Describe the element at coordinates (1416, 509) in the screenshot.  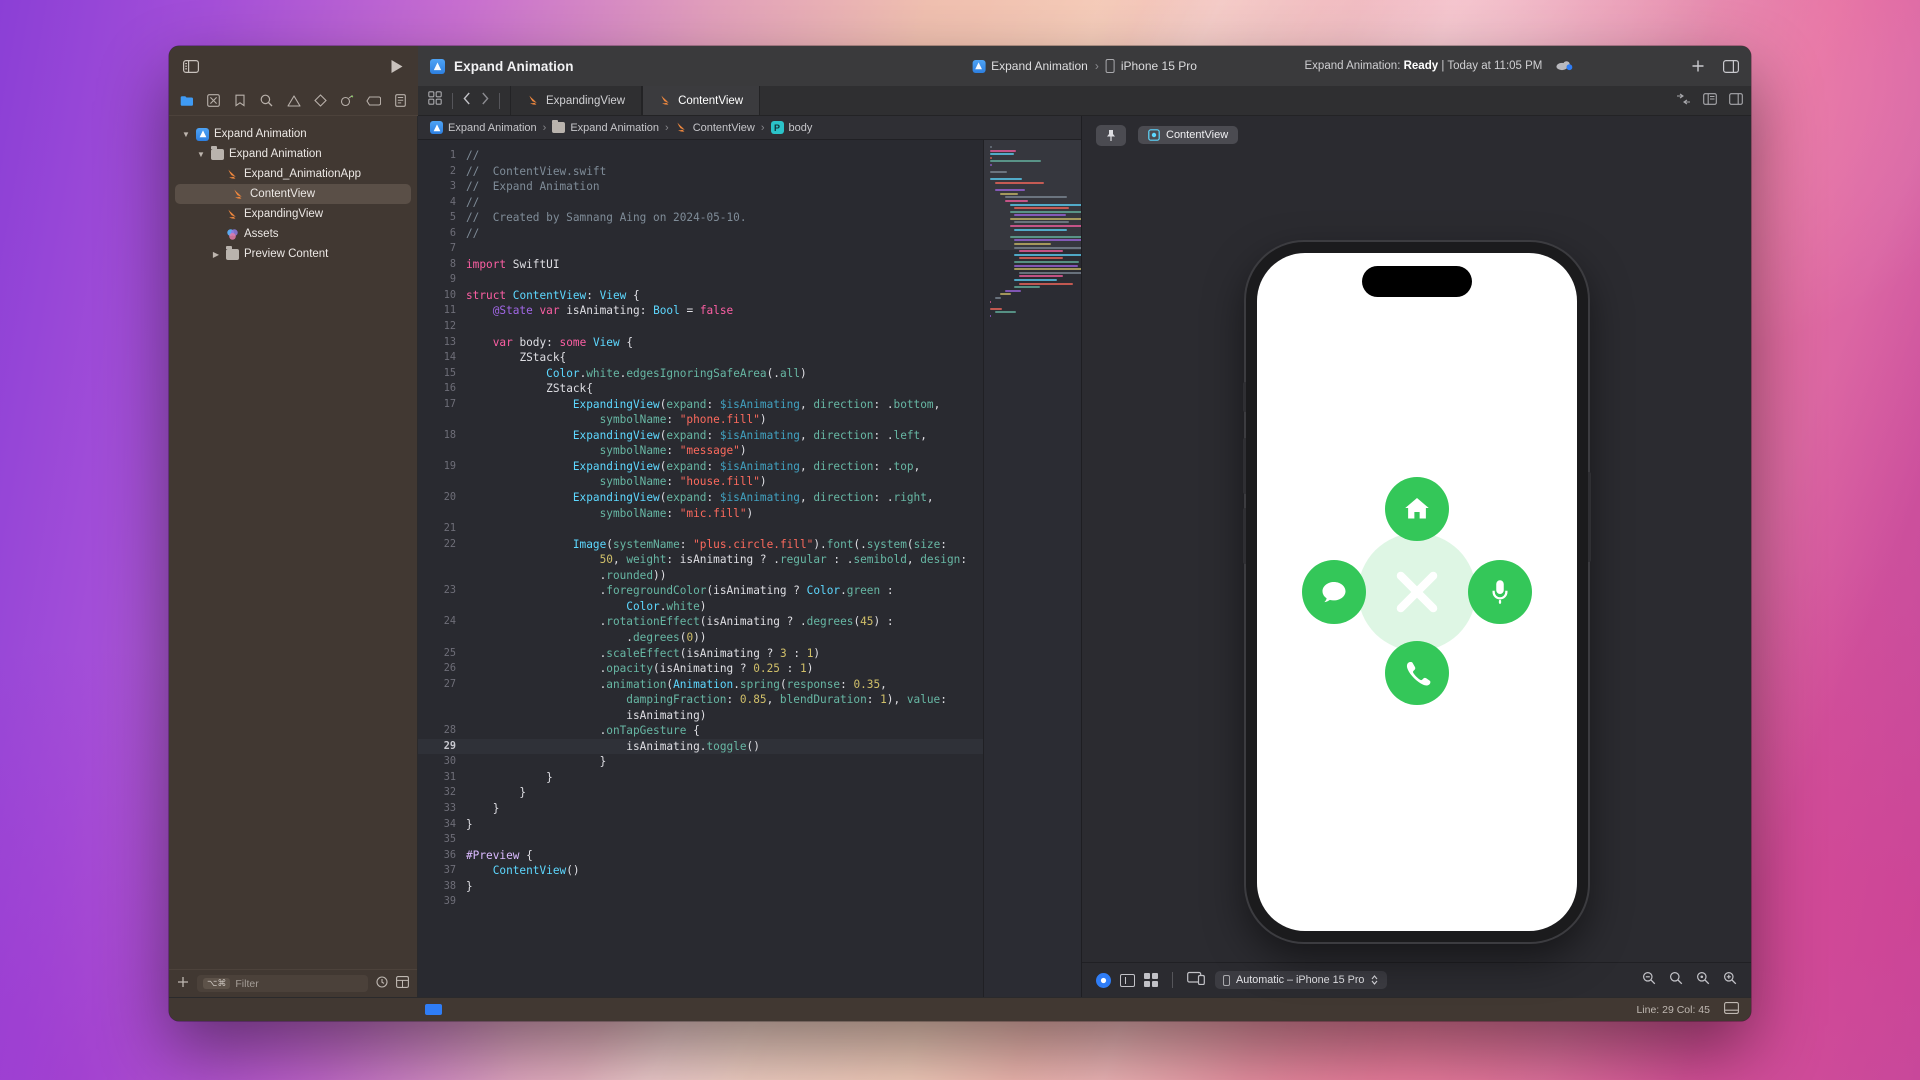
I see `bubble-house` at that location.